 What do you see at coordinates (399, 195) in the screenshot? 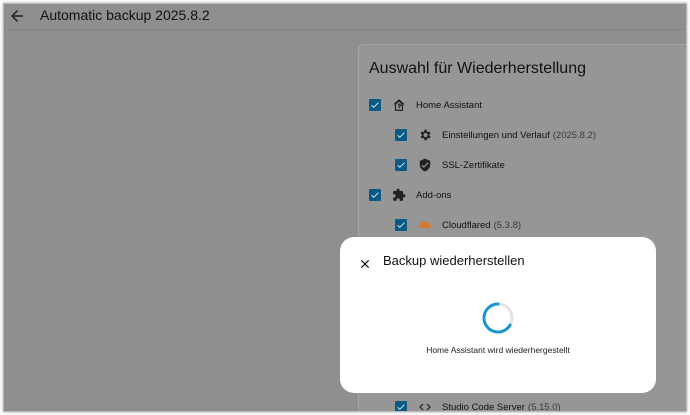
I see `puzzle-icon` at bounding box center [399, 195].